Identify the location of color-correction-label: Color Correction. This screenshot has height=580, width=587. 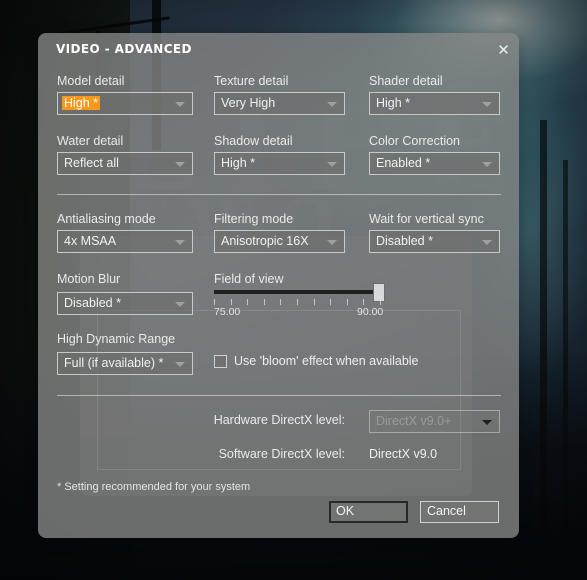
(415, 141).